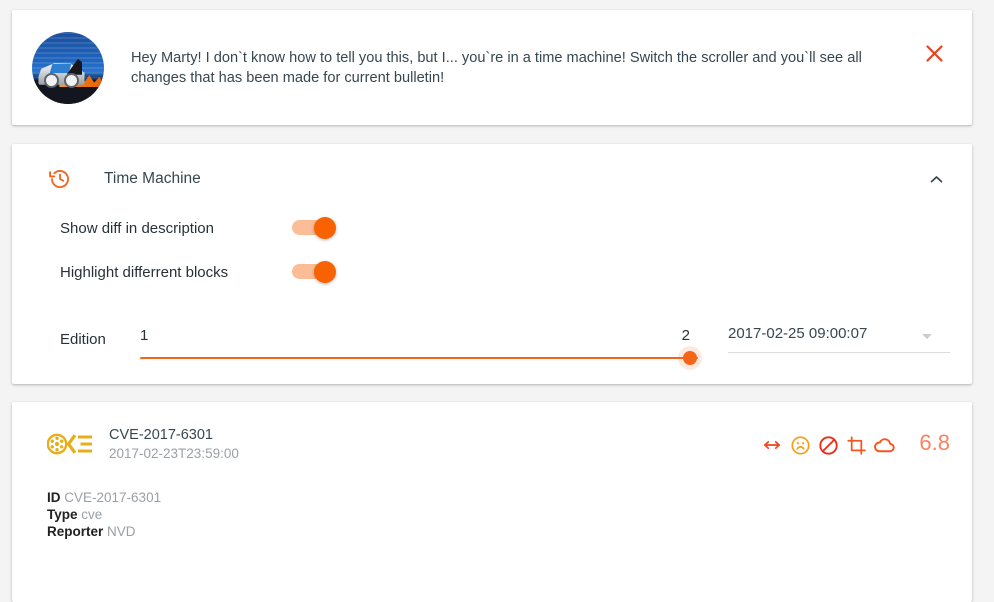 The image size is (994, 602). I want to click on option-label-highlight-blocks: Highlight differrent blocks, so click(144, 272).